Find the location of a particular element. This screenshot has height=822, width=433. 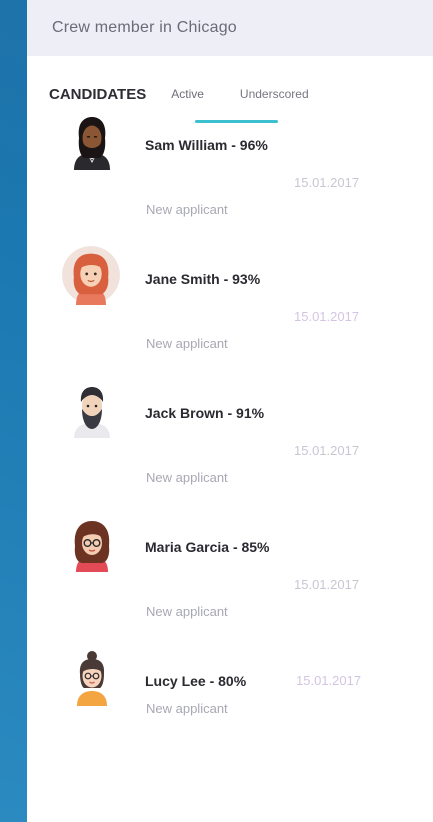

candidate-name: Jane Smith - 93% is located at coordinates (202, 279).